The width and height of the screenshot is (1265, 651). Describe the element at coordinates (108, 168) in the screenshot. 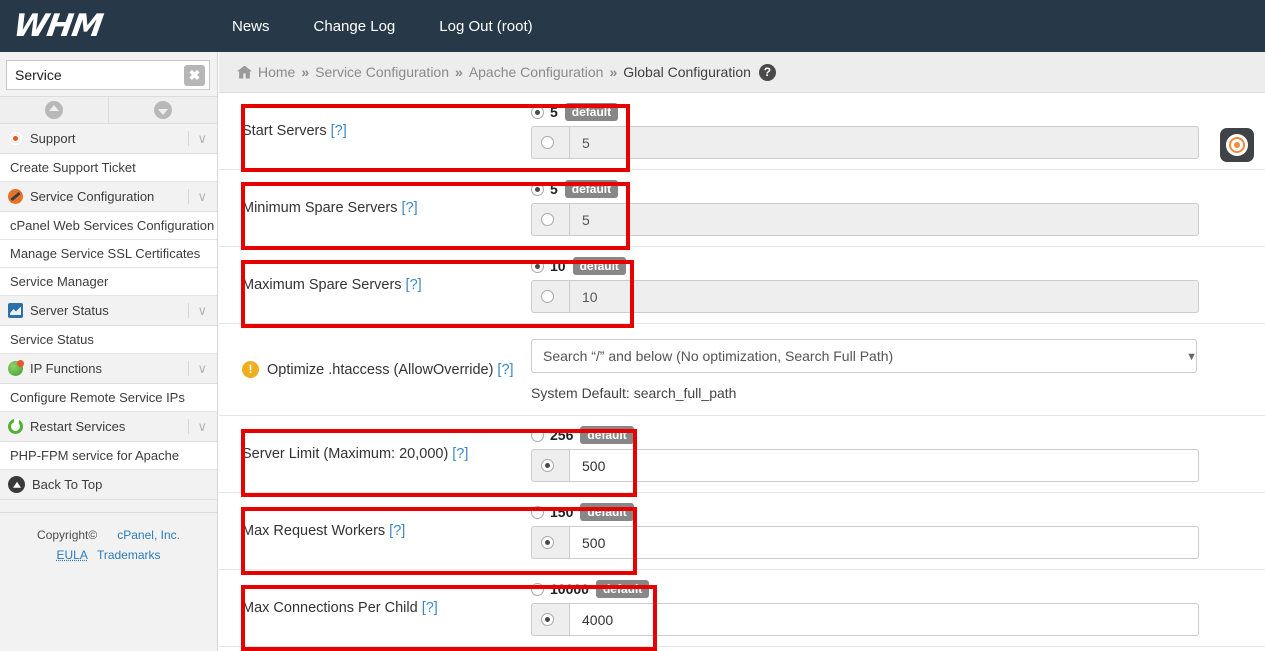

I see `sidebar-item-create-support-ticket: Create Support Ticket` at that location.